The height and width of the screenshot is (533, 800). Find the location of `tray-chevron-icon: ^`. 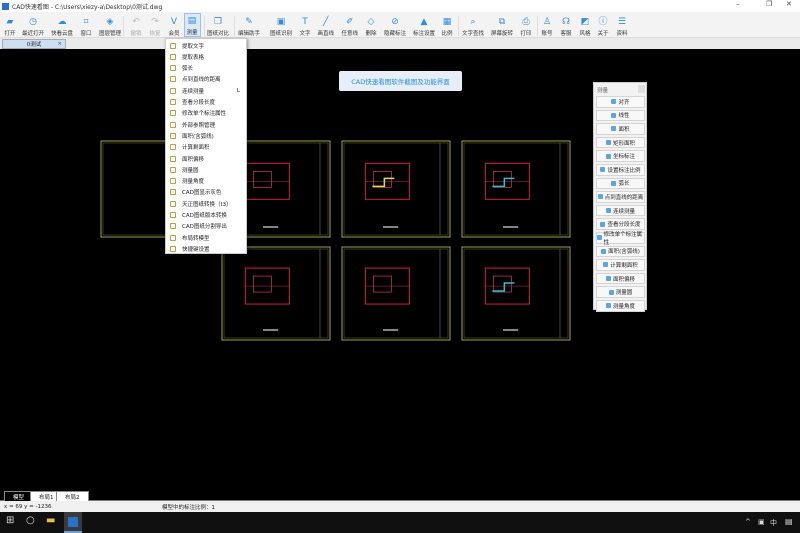

tray-chevron-icon: ^ is located at coordinates (748, 522).